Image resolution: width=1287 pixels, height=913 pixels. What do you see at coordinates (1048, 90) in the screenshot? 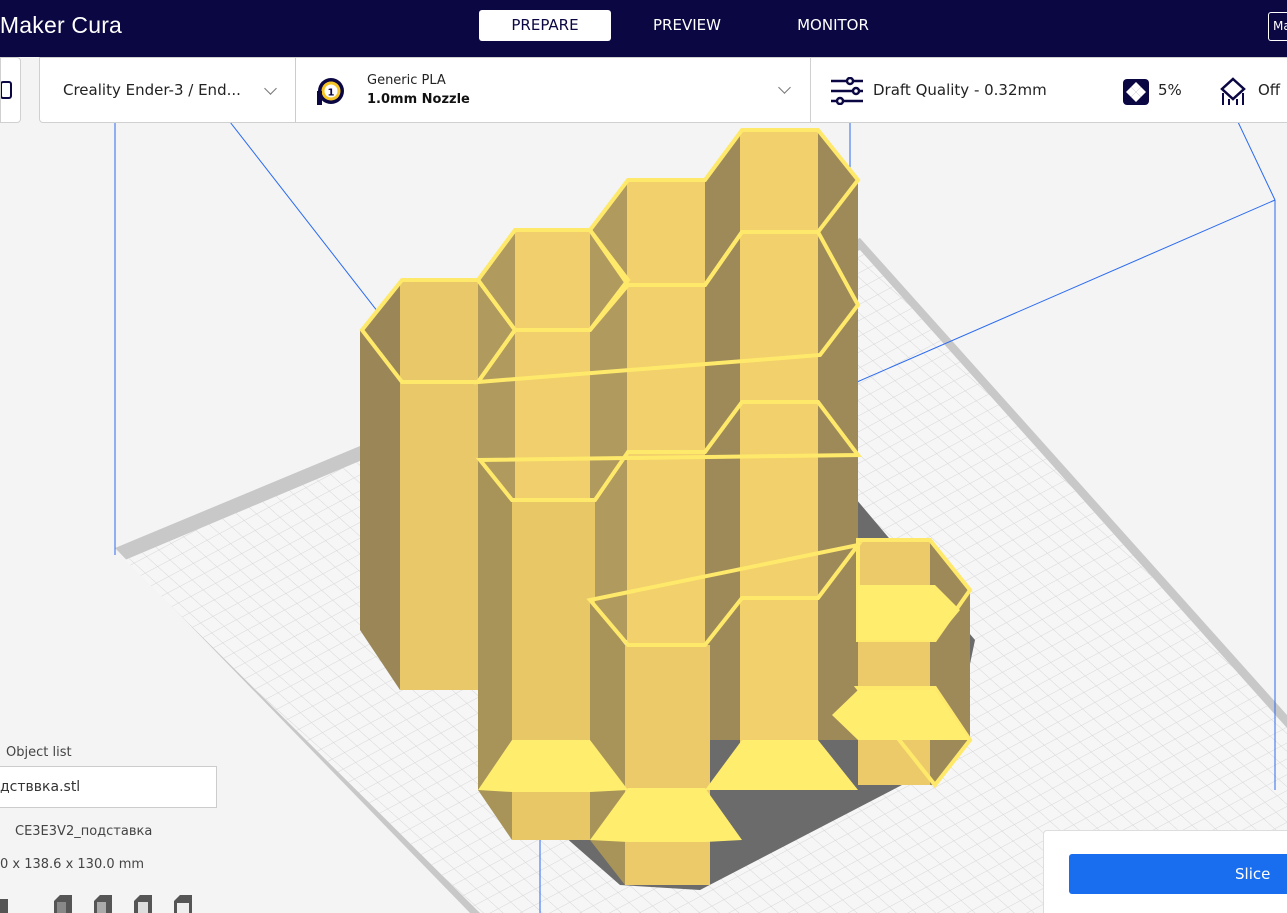
I see `print-settings-selector: Draft Quality - 0.32mm 5% Off` at bounding box center [1048, 90].